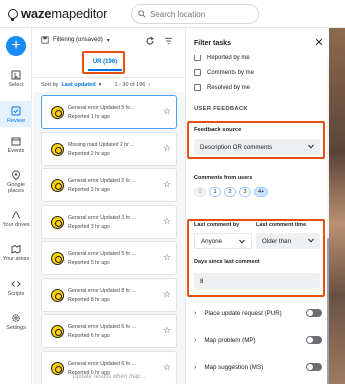 This screenshot has width=345, height=384. Describe the element at coordinates (260, 313) in the screenshot. I see `toggle-row-pur: › Place update request (PUR)` at that location.